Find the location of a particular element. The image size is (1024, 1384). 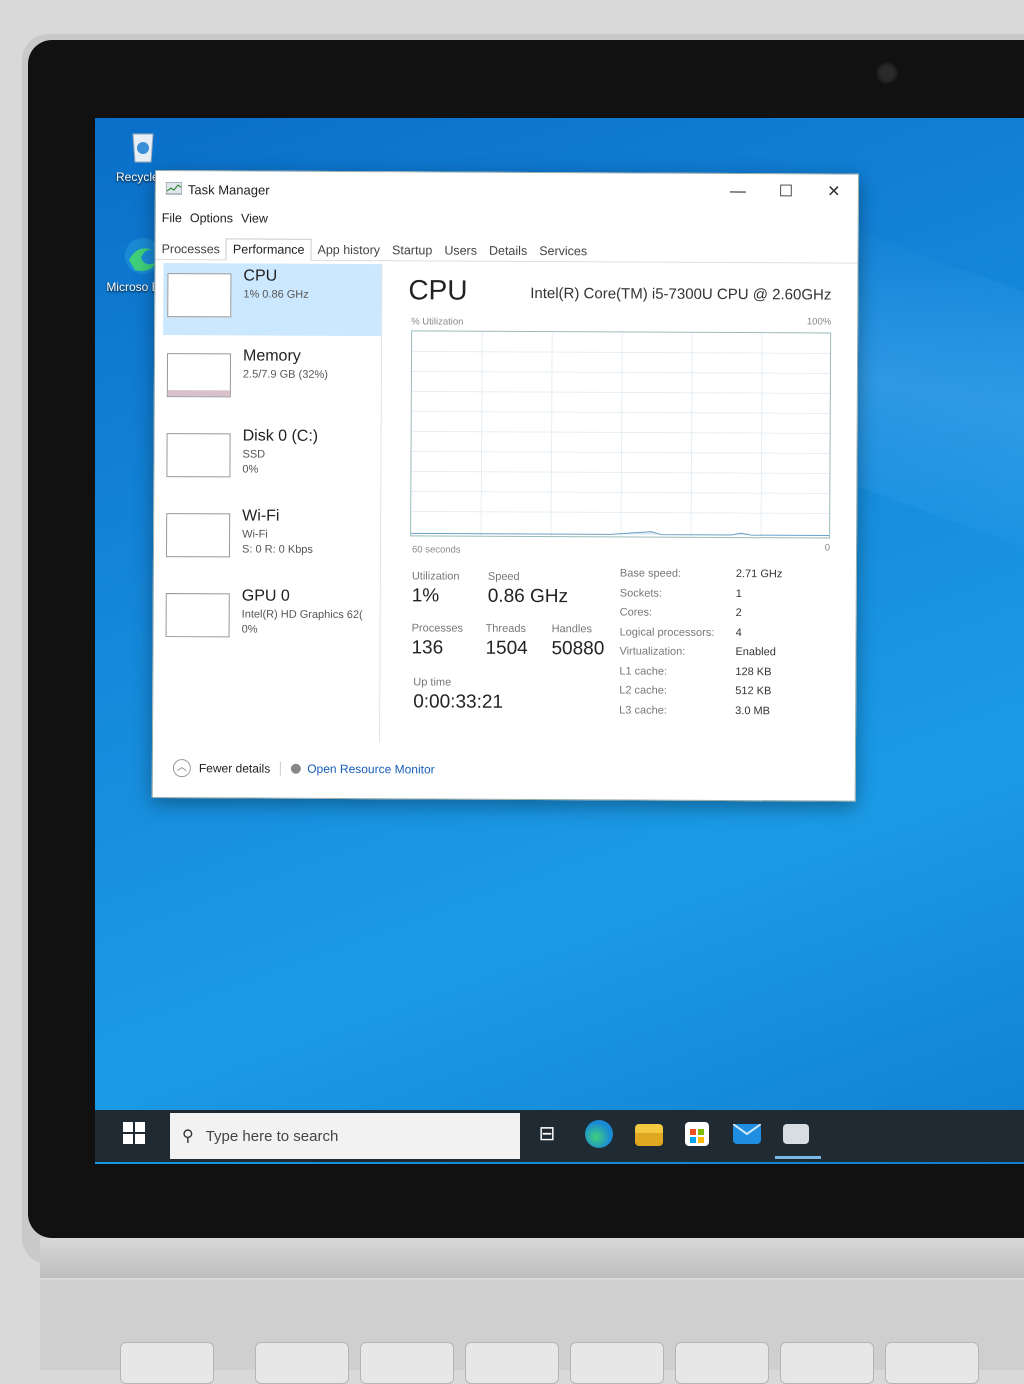

tab-details: Details is located at coordinates (508, 251).